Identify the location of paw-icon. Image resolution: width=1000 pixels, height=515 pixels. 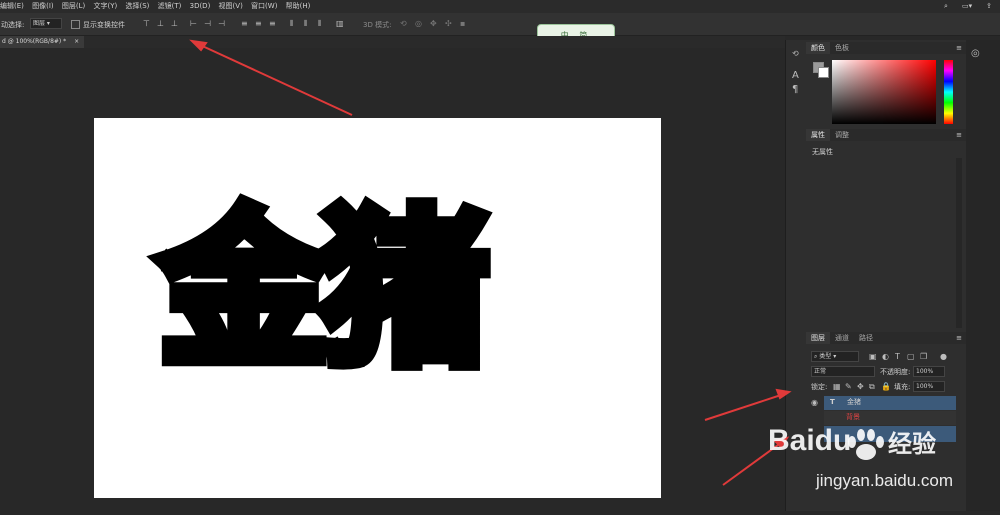
(866, 444).